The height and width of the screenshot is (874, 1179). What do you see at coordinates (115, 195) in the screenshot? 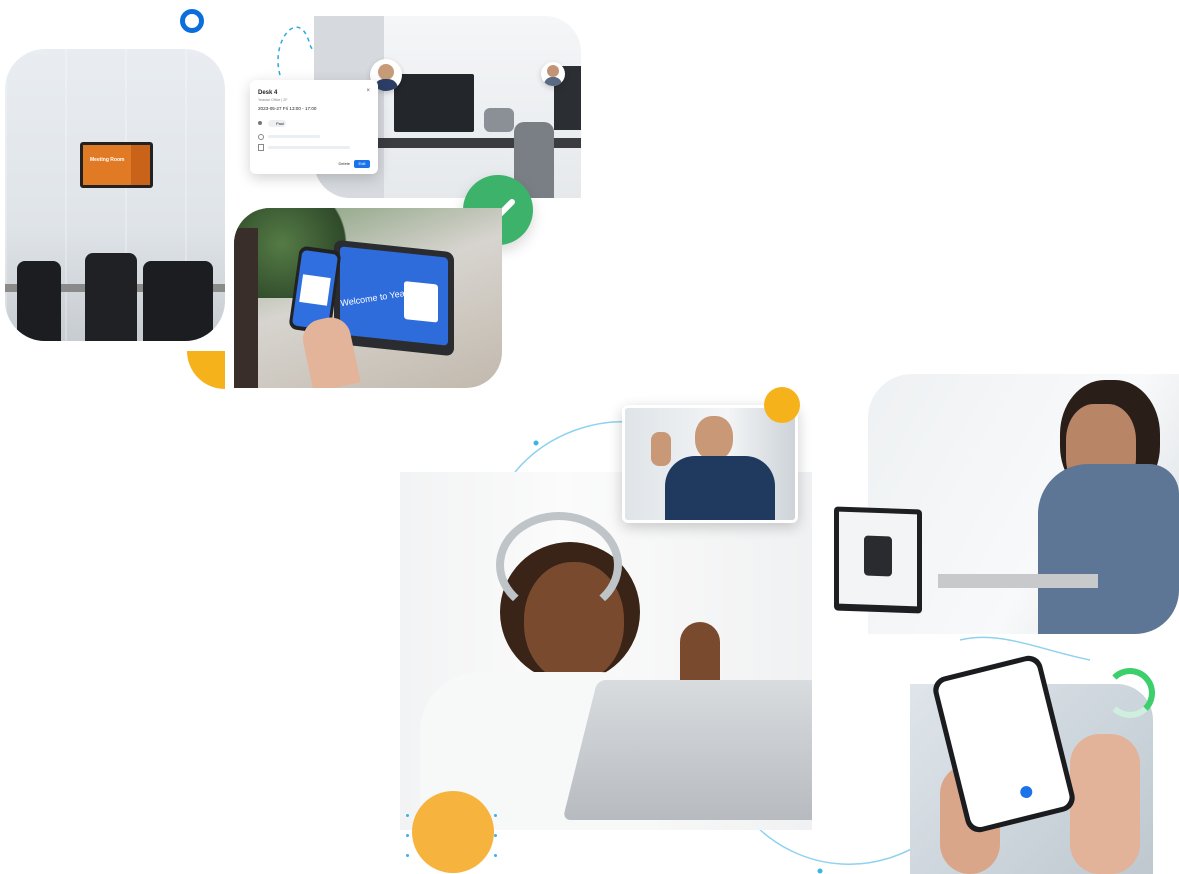
I see `meeting-room-photo: Meeting Room` at bounding box center [115, 195].